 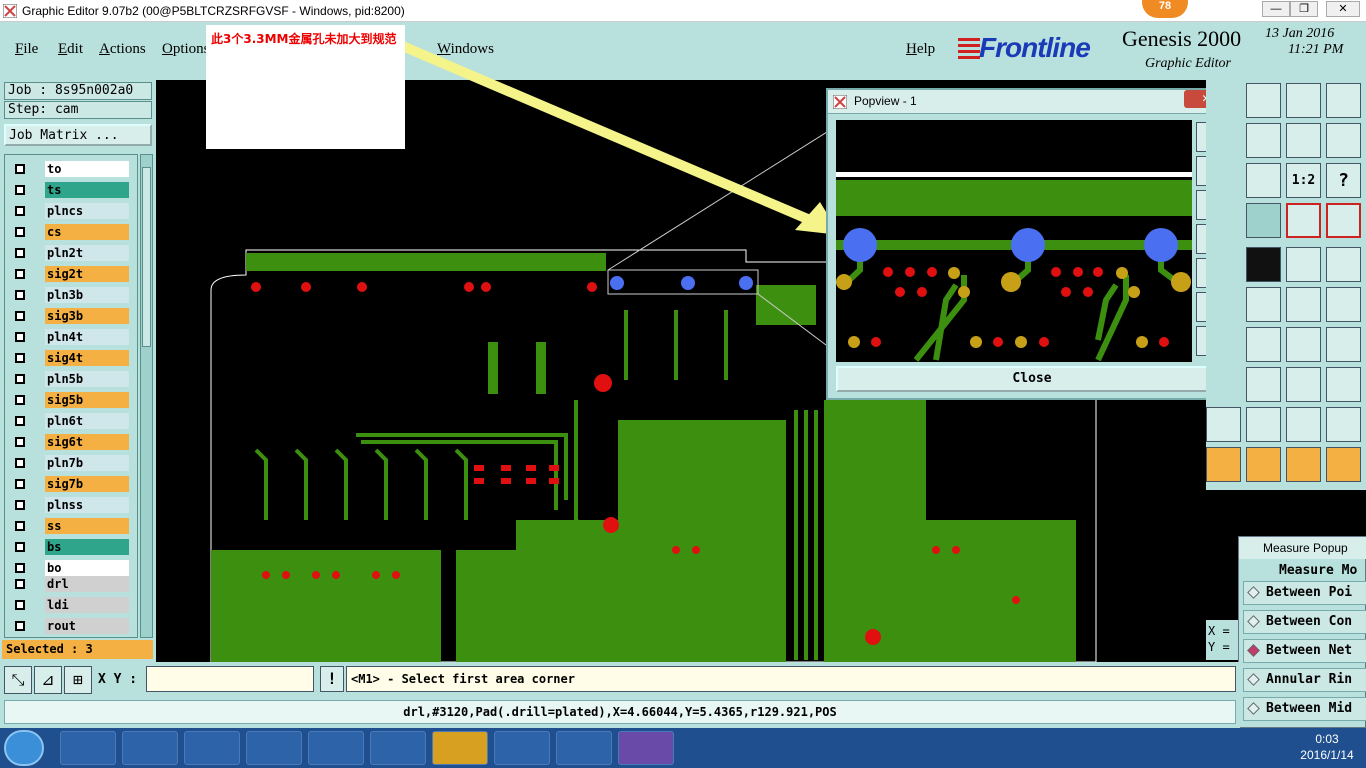 I want to click on taskbar-app-genesis-icon, so click(x=646, y=748).